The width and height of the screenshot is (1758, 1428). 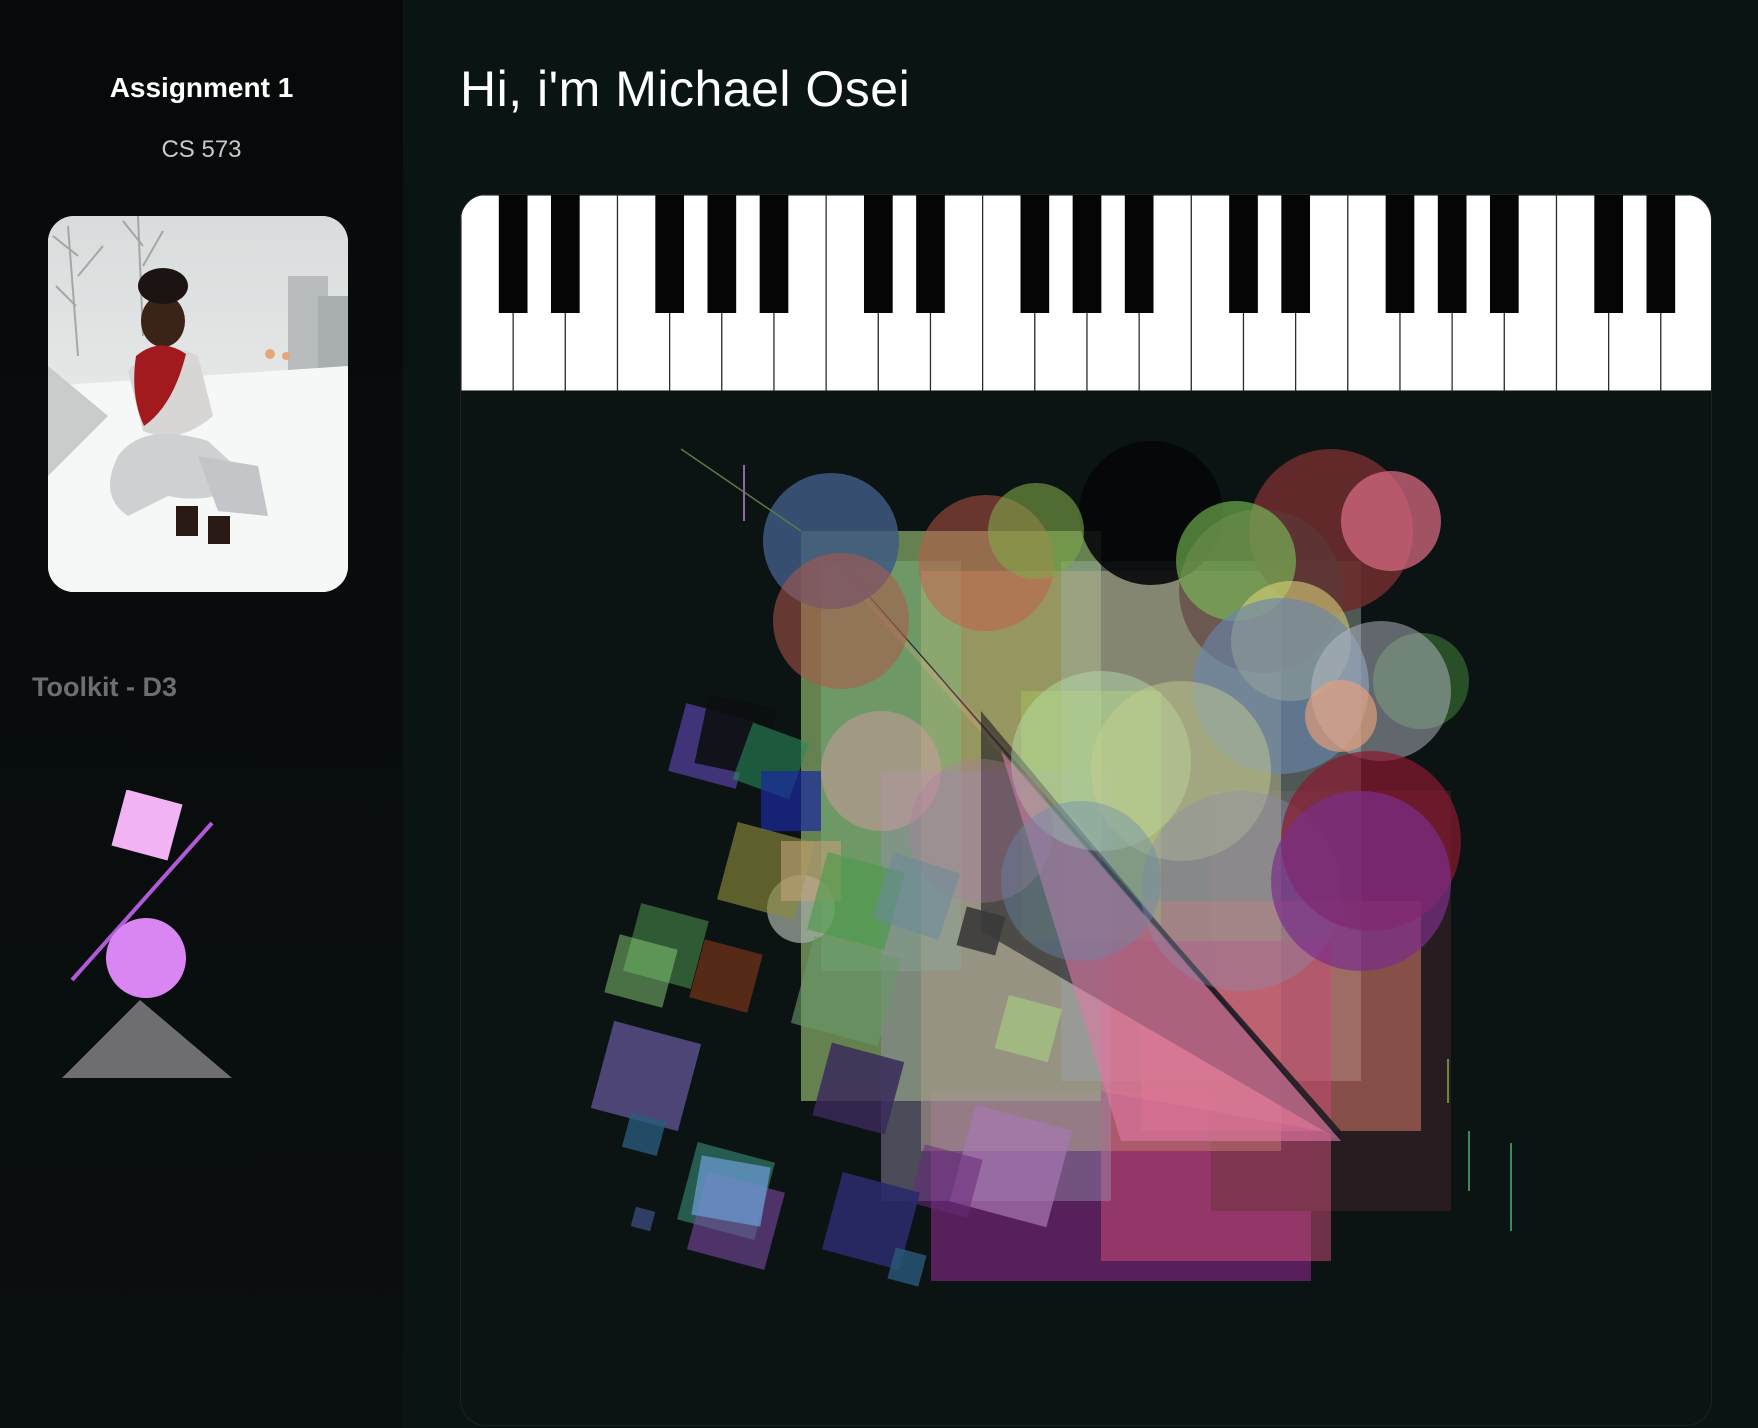 I want to click on logo-square, so click(x=147, y=825).